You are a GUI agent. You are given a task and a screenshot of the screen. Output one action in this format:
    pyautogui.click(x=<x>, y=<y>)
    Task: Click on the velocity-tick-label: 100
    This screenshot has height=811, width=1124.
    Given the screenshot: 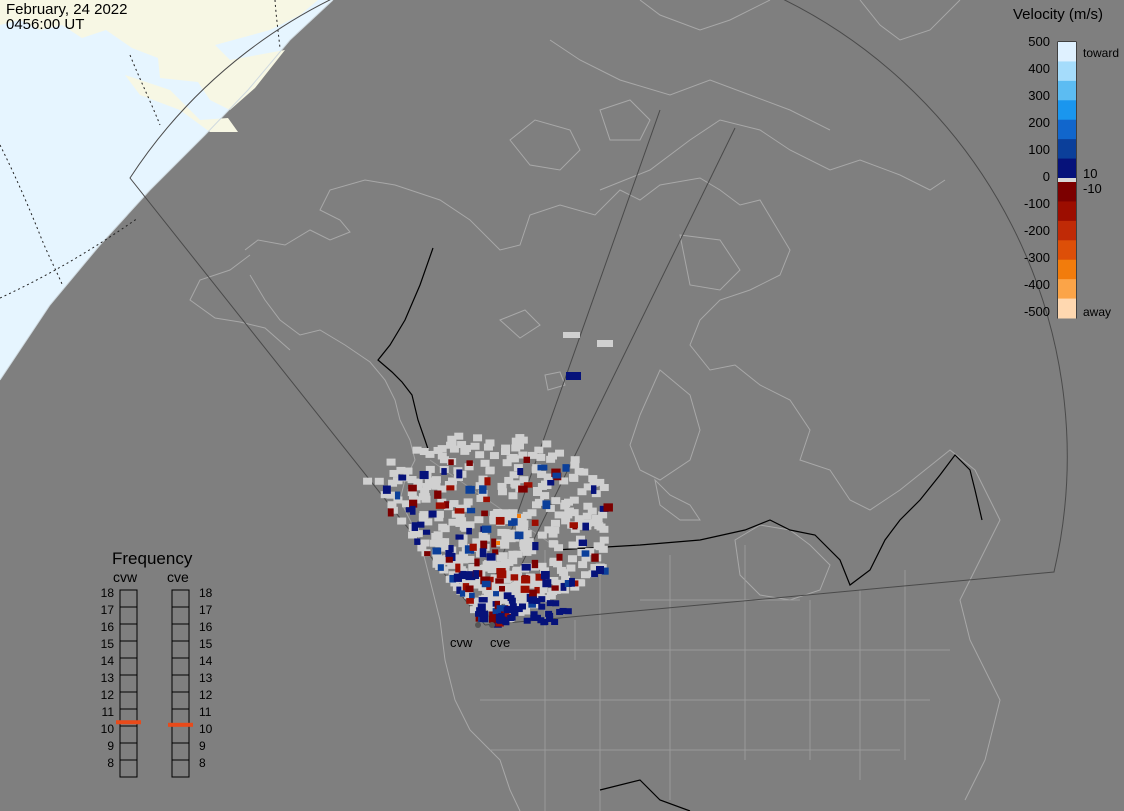 What is the action you would take?
    pyautogui.click(x=1039, y=149)
    